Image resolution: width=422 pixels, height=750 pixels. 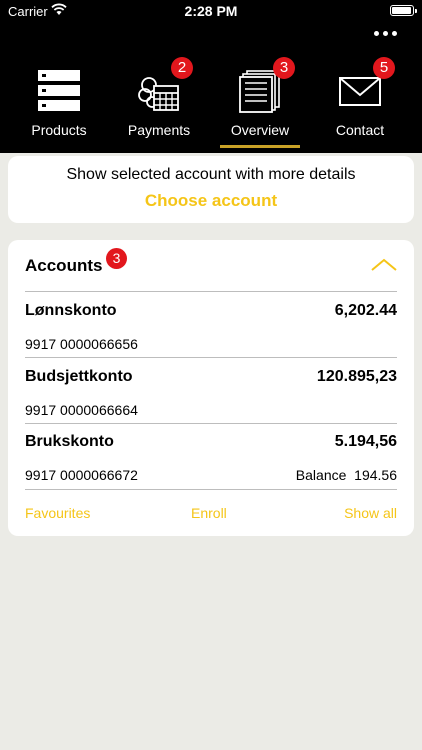 What do you see at coordinates (365, 441) in the screenshot?
I see `account-amount: 5.194,56` at bounding box center [365, 441].